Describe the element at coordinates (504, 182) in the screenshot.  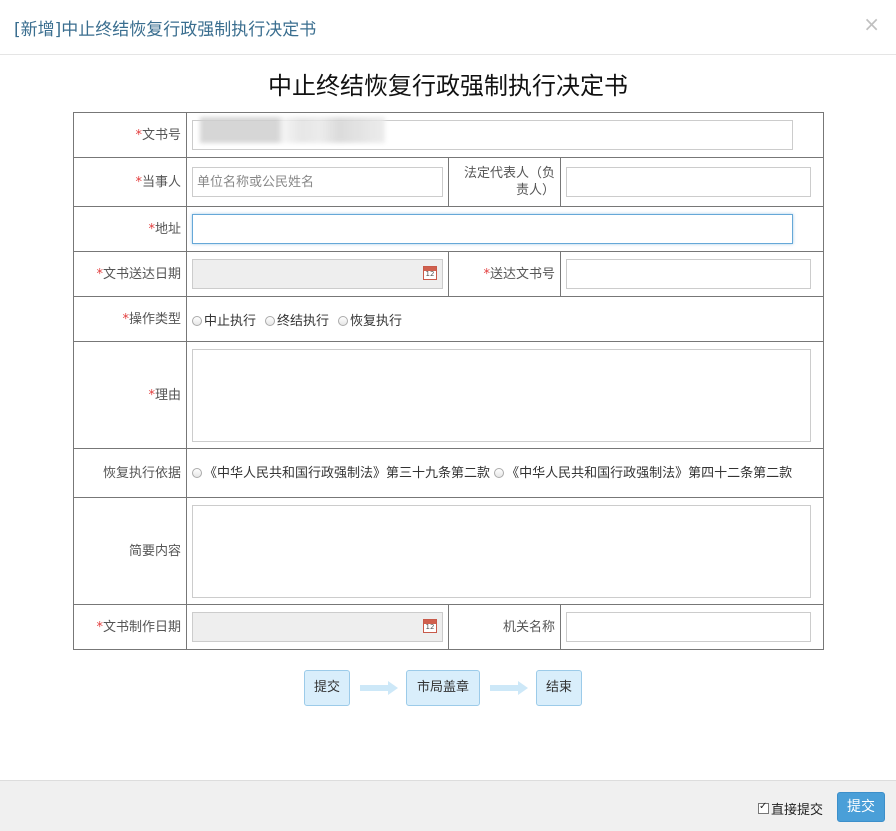
I see `legal-rep-label: 法定代表人（负责人）` at that location.